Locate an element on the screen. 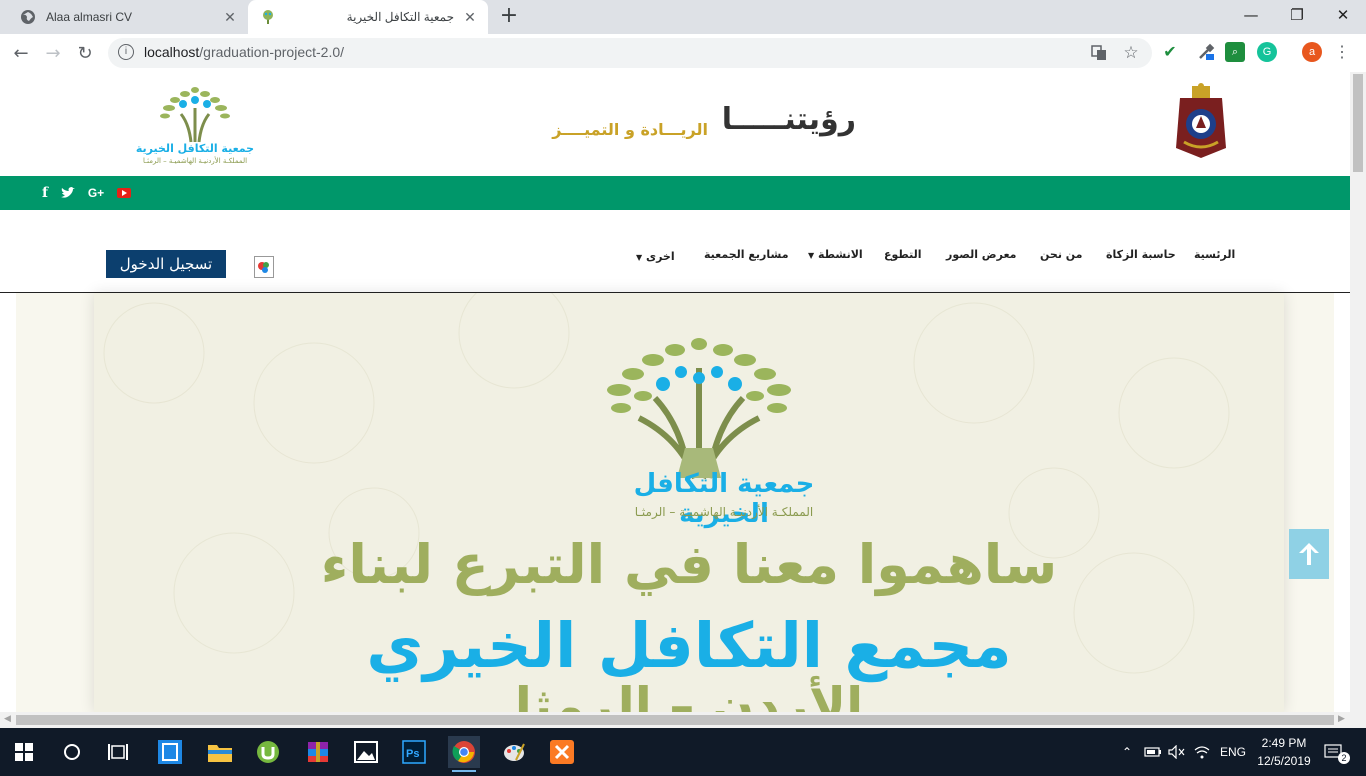 This screenshot has width=1366, height=776. back-button: ← is located at coordinates (21, 53).